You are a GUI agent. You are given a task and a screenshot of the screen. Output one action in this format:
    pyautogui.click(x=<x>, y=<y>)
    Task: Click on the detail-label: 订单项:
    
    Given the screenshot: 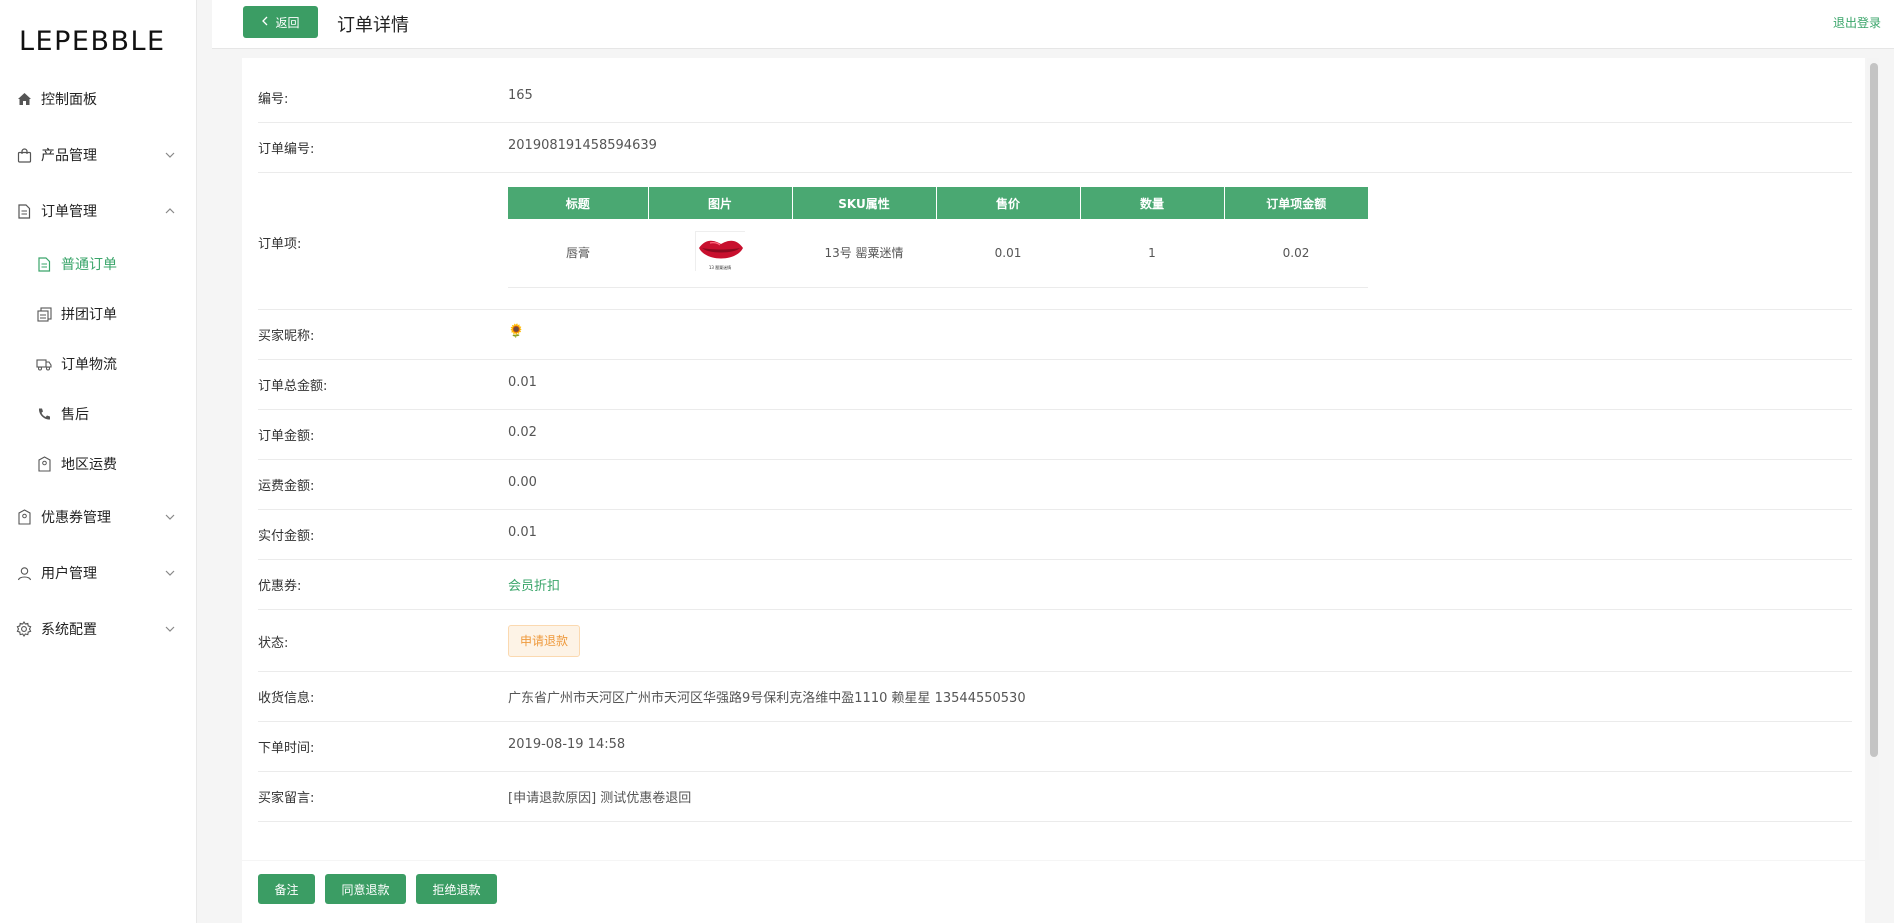 What is the action you would take?
    pyautogui.click(x=280, y=244)
    